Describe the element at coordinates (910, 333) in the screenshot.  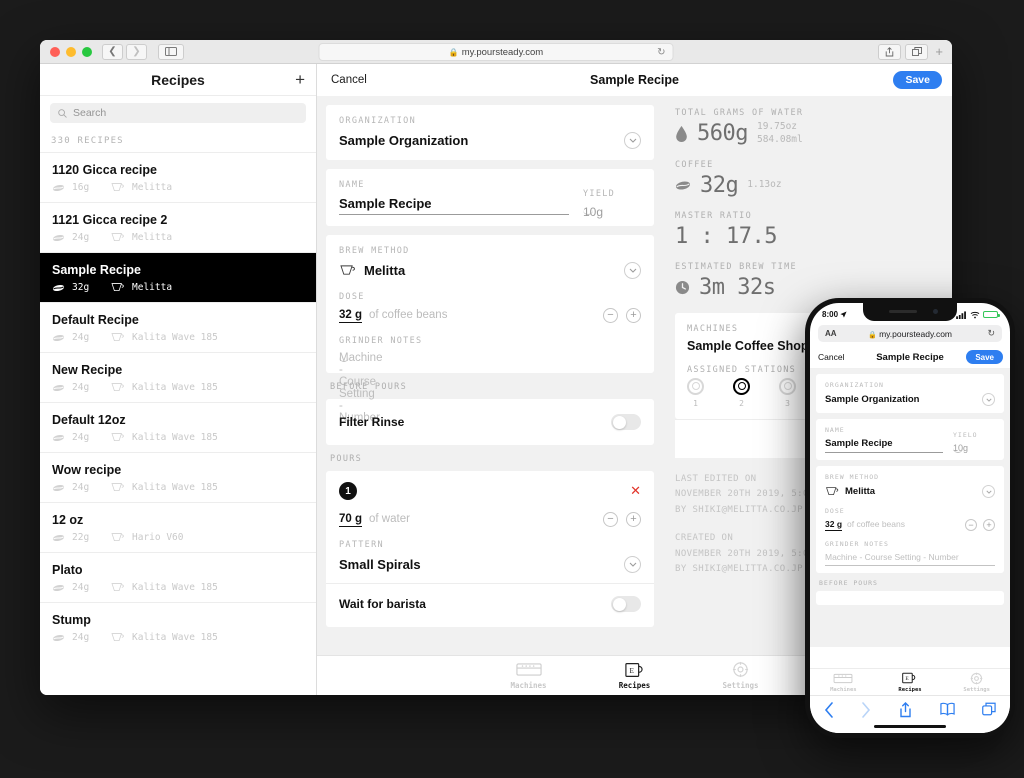
I see `phone-address-bar: AA 🔒 my.poursteady.com ↻` at that location.